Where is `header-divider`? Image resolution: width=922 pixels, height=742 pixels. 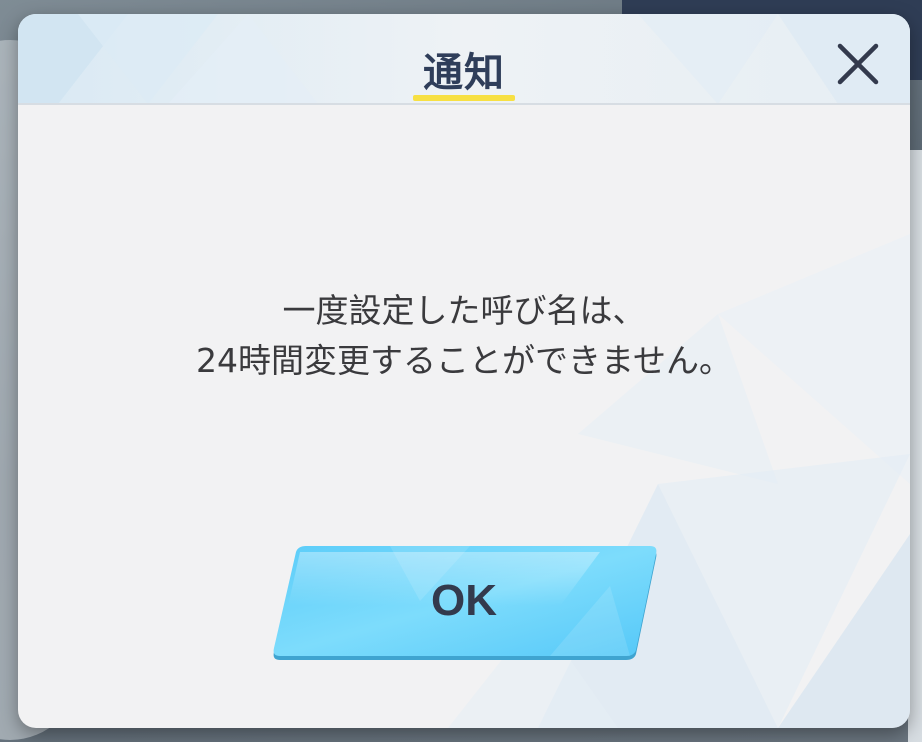
header-divider is located at coordinates (464, 104).